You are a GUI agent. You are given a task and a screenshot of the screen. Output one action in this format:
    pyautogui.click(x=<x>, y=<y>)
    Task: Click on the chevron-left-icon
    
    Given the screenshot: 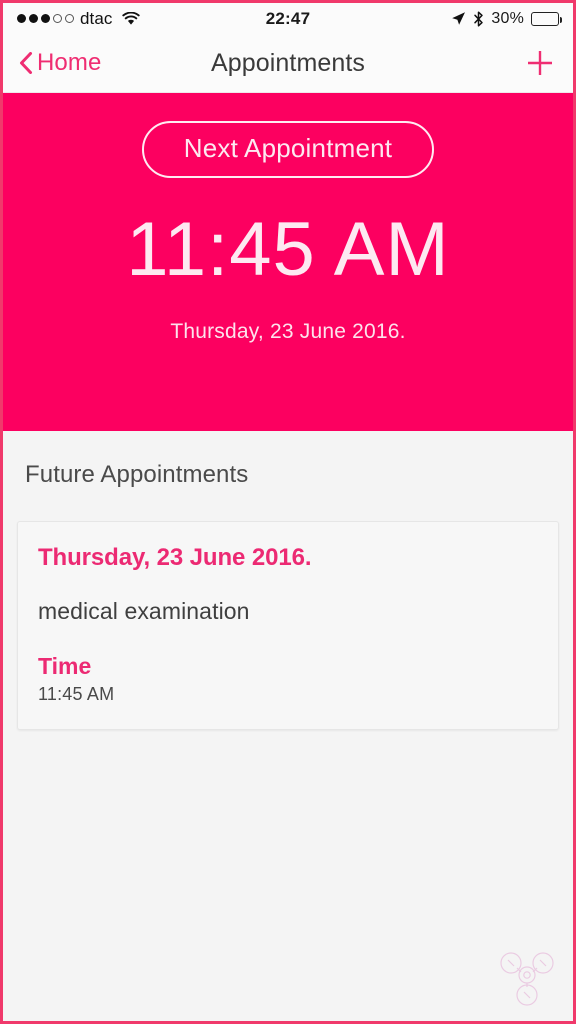 What is the action you would take?
    pyautogui.click(x=26, y=63)
    